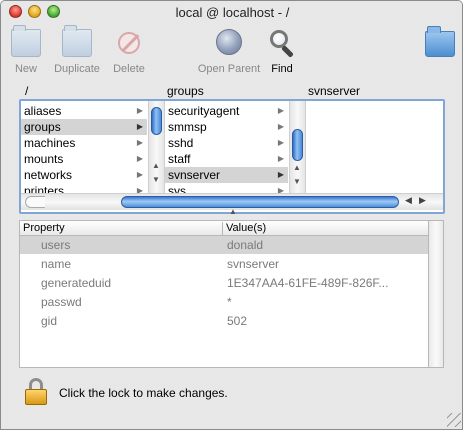  Describe the element at coordinates (185, 91) in the screenshot. I see `column-header-groups: groups` at that location.